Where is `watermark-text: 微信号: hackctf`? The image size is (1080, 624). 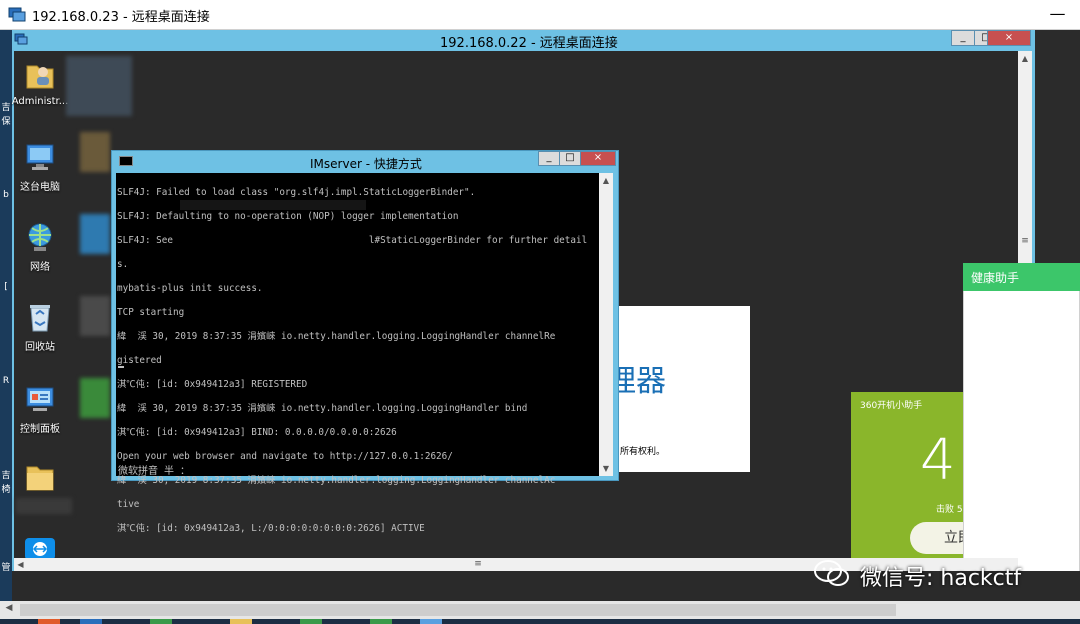
watermark-text: 微信号: hackctf is located at coordinates (941, 578).